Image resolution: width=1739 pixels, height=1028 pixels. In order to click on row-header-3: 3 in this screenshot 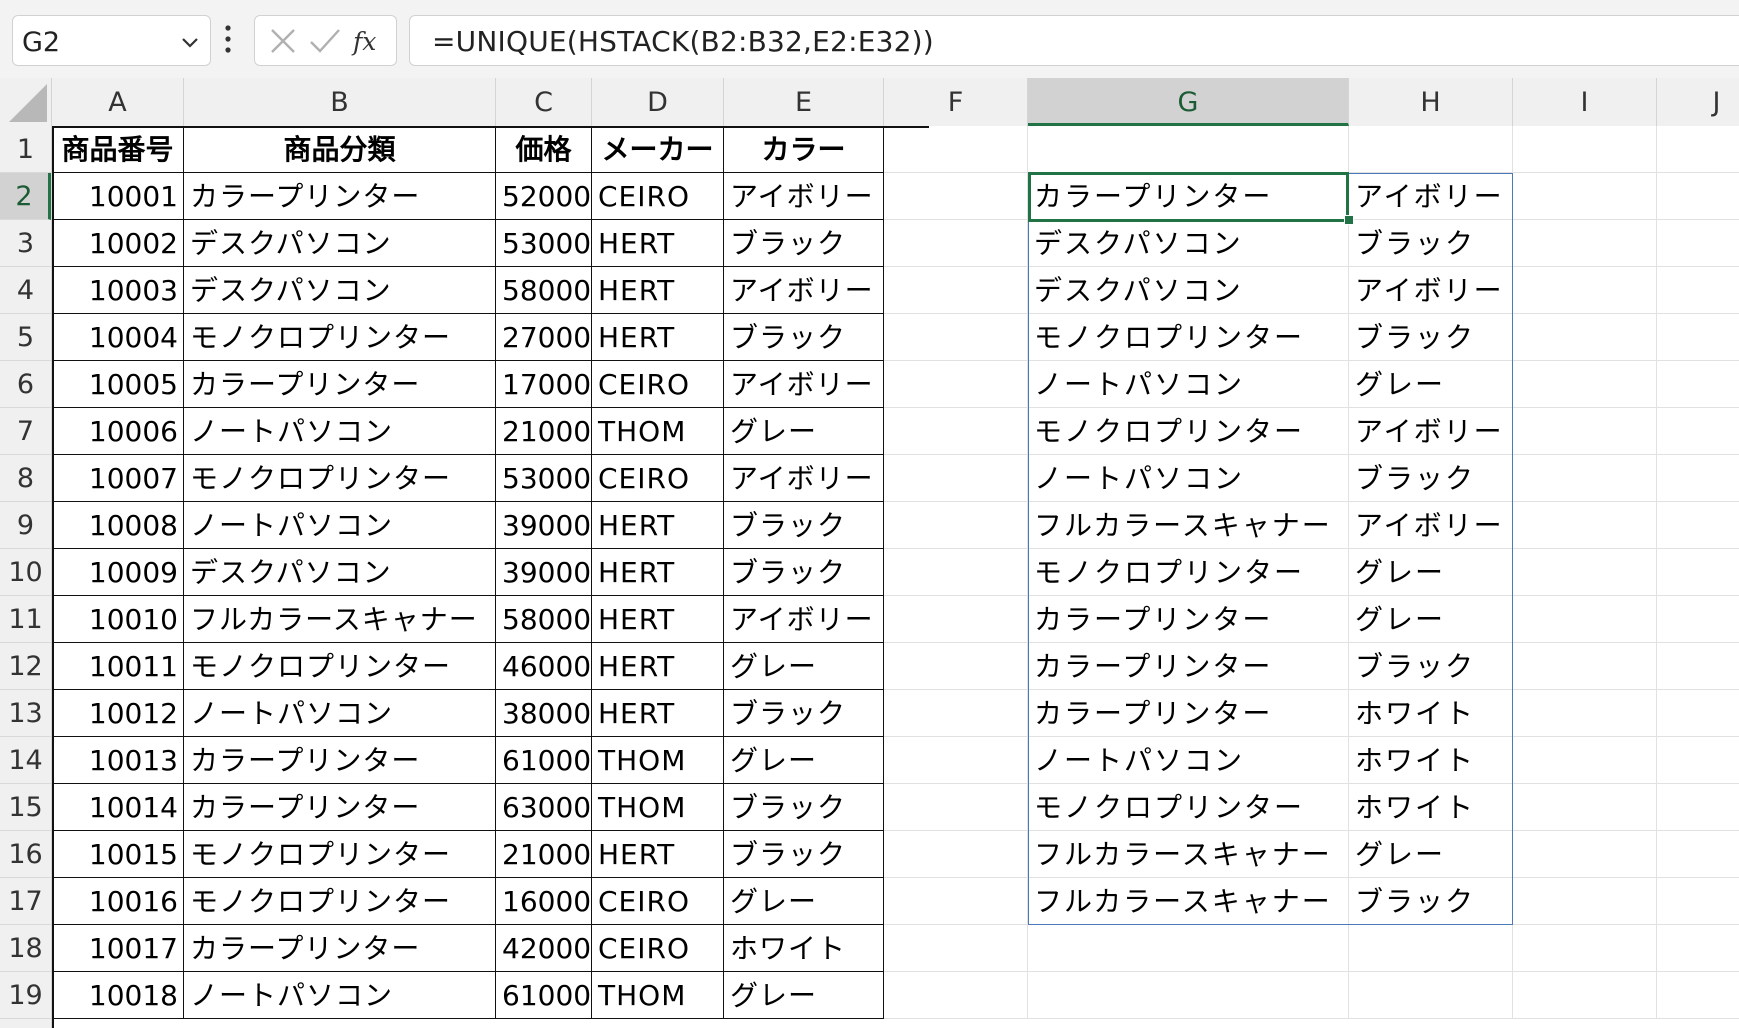, I will do `click(25, 243)`.